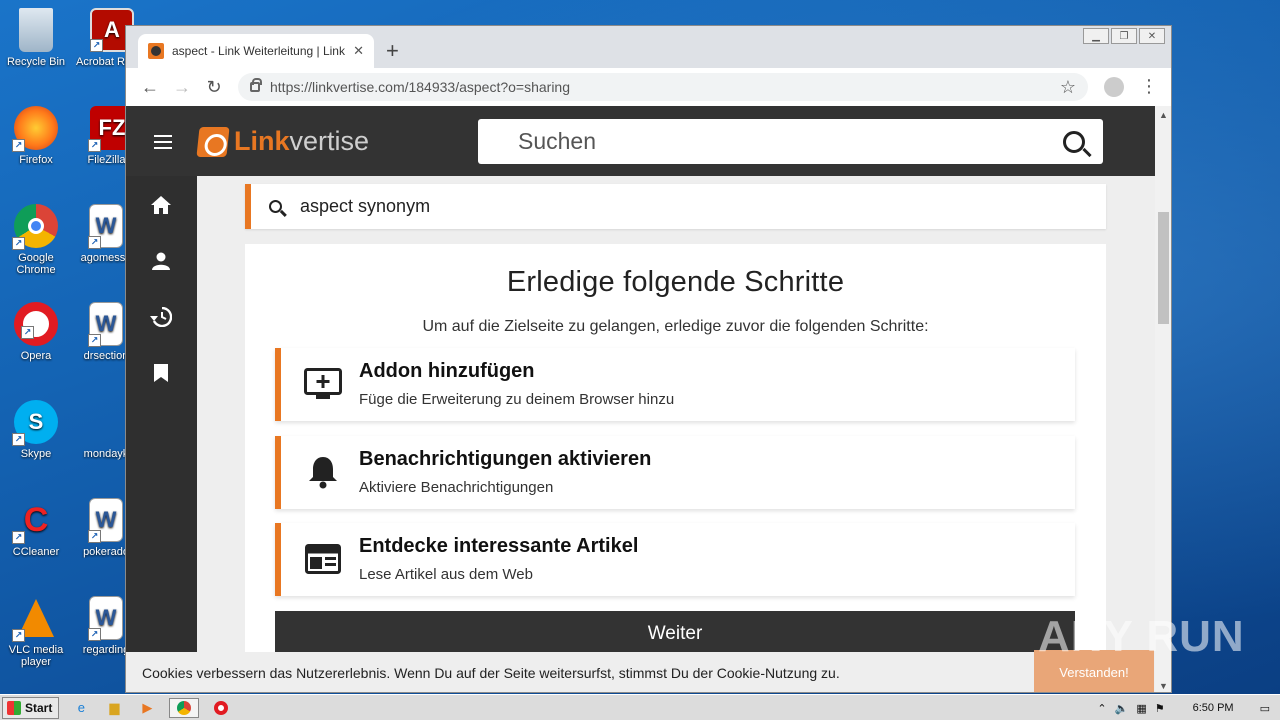 The width and height of the screenshot is (1280, 720). I want to click on desktop-icon-ccleaner: C ↗ CCleaner, so click(36, 528).